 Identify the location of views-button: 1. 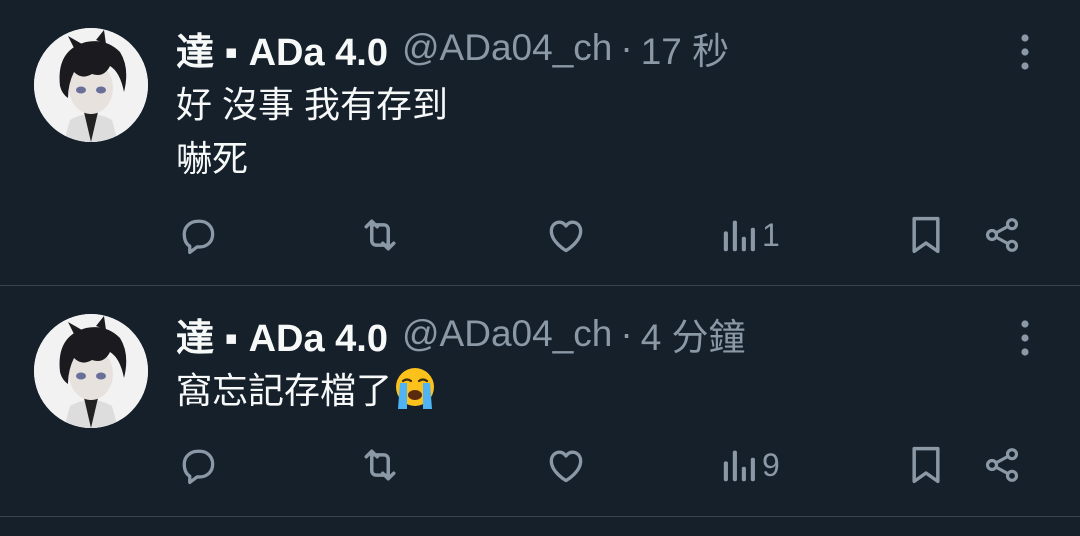
(751, 235).